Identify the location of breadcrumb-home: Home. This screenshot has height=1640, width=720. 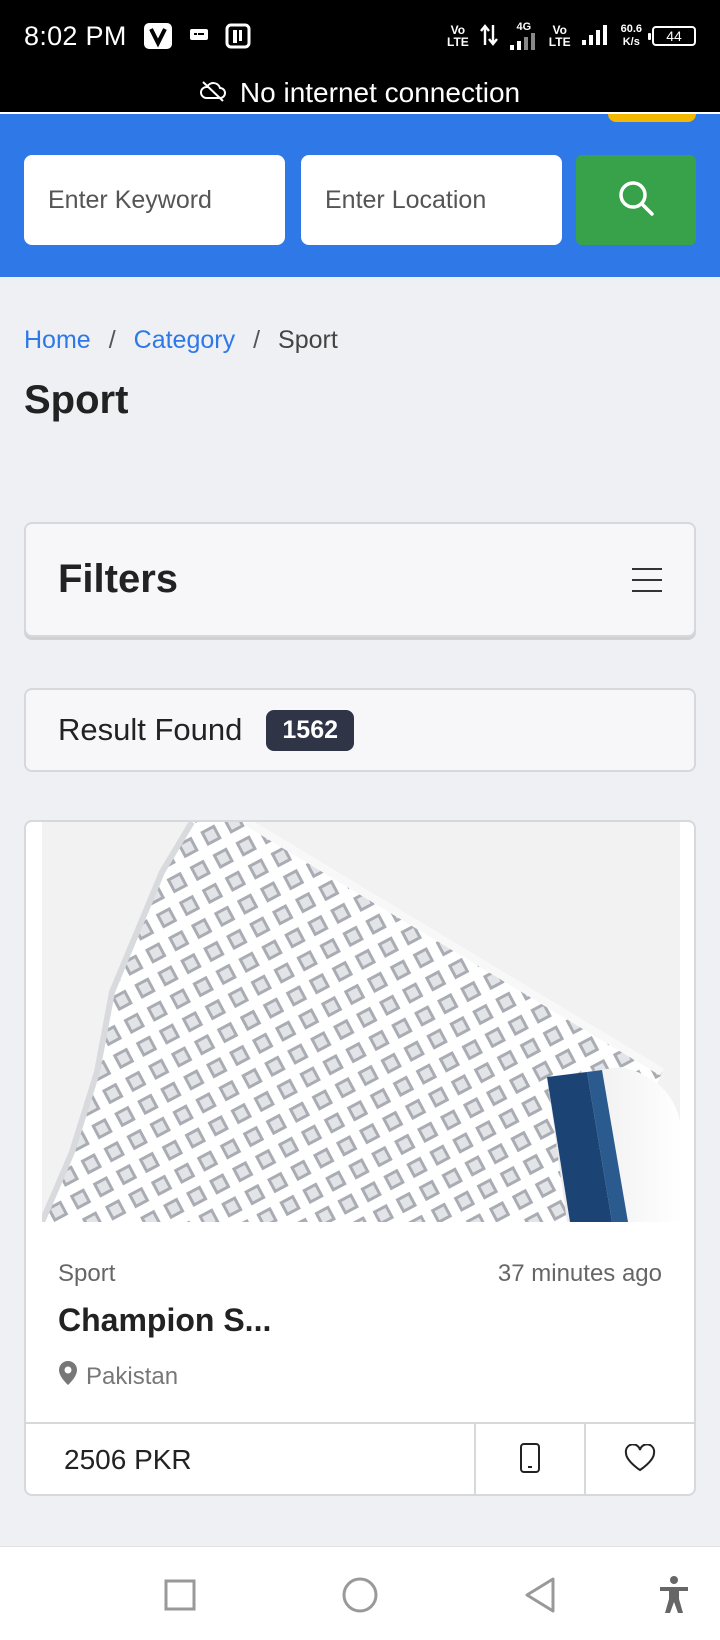
(57, 340).